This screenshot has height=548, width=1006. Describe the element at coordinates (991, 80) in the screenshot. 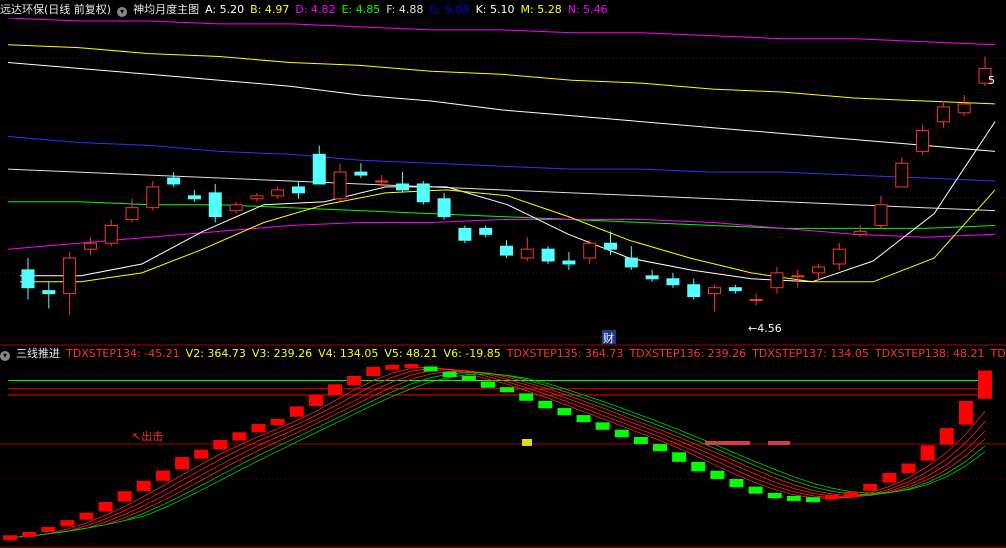

I see `high-price-label: 5` at that location.